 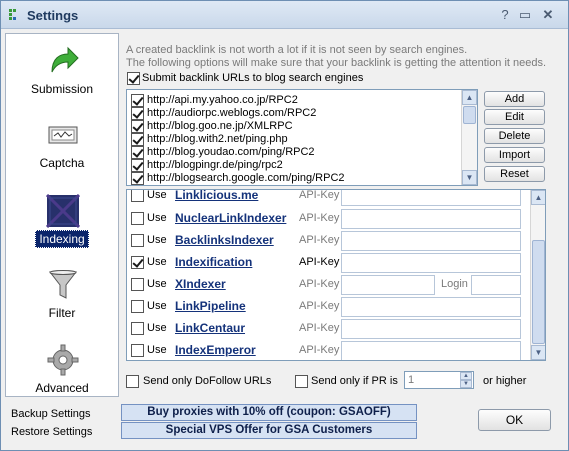 What do you see at coordinates (62, 313) in the screenshot?
I see `sidebar-item-label: Filter` at bounding box center [62, 313].